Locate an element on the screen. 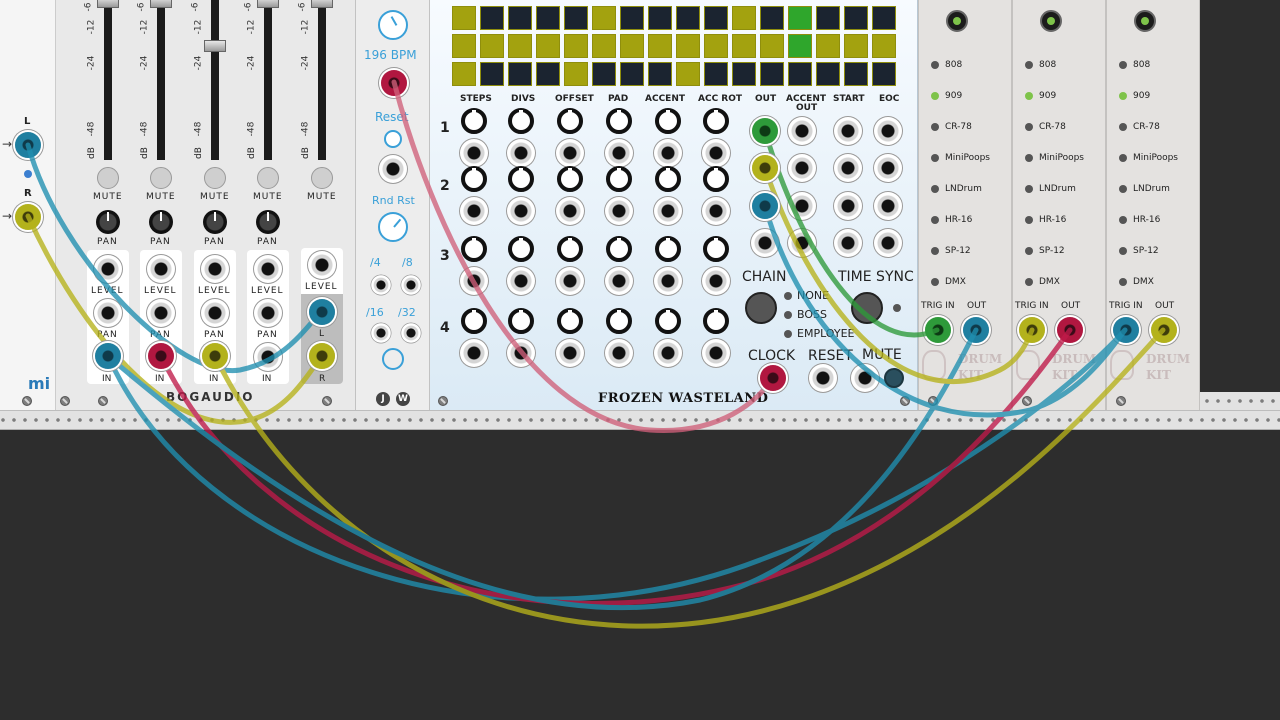 This screenshot has height=720, width=1280. cable-blue-mi-left-to-mixer-out is located at coordinates (175, 258).